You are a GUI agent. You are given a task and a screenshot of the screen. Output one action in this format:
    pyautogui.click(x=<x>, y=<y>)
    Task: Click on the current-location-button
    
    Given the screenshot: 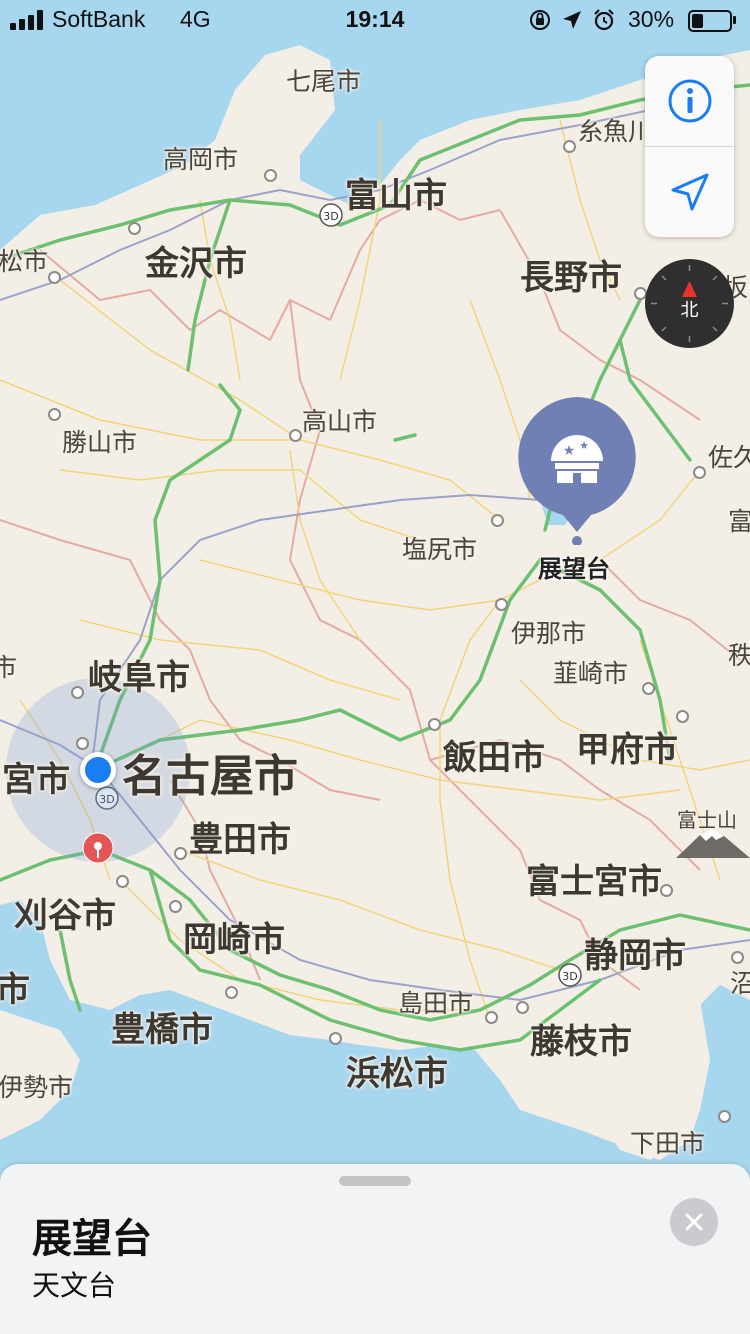 What is the action you would take?
    pyautogui.click(x=689, y=192)
    